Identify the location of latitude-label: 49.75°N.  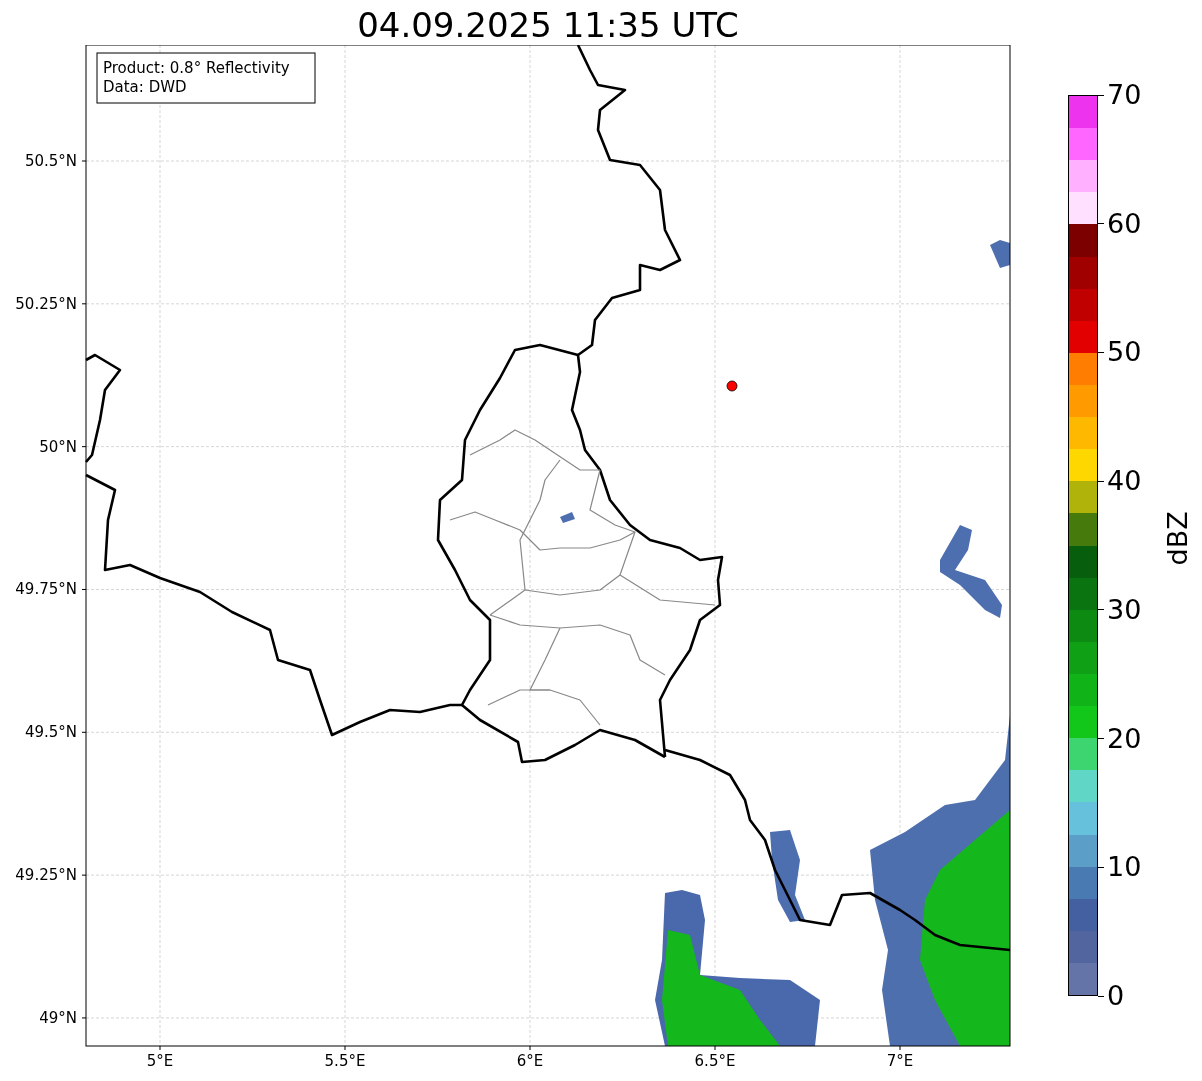
(46, 589).